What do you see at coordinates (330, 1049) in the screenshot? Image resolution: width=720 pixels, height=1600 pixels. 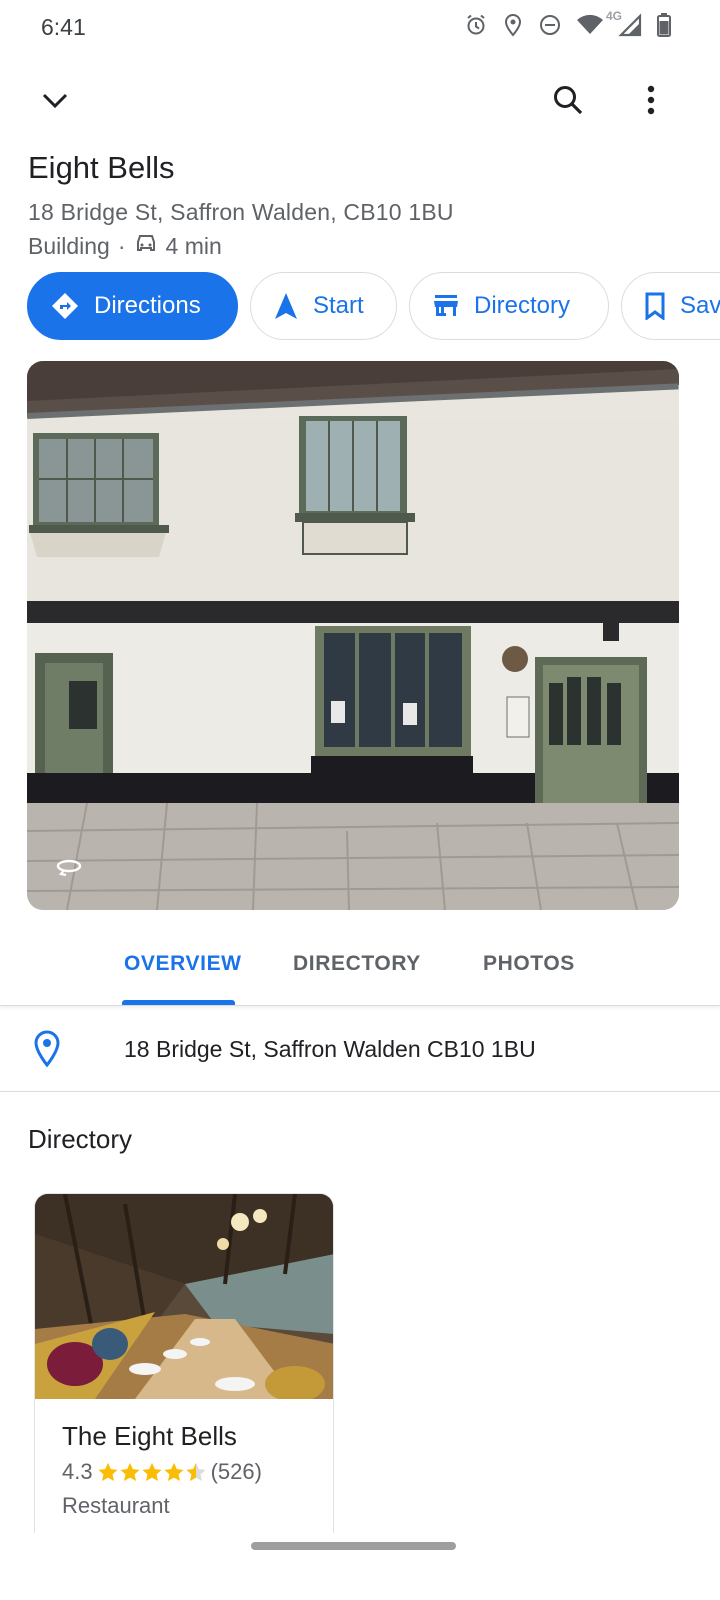 I see `address-text: 18 Bridge St, Saffron Walden CB10 1BU` at bounding box center [330, 1049].